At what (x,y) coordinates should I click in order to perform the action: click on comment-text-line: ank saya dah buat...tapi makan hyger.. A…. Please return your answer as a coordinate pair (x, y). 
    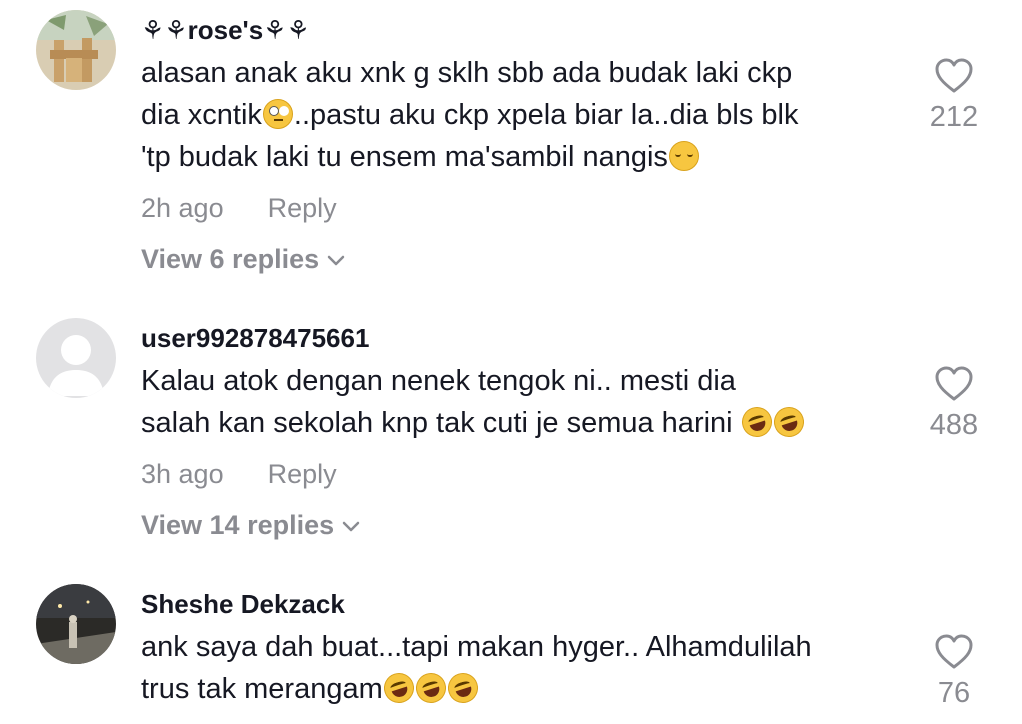
    Looking at the image, I should click on (476, 647).